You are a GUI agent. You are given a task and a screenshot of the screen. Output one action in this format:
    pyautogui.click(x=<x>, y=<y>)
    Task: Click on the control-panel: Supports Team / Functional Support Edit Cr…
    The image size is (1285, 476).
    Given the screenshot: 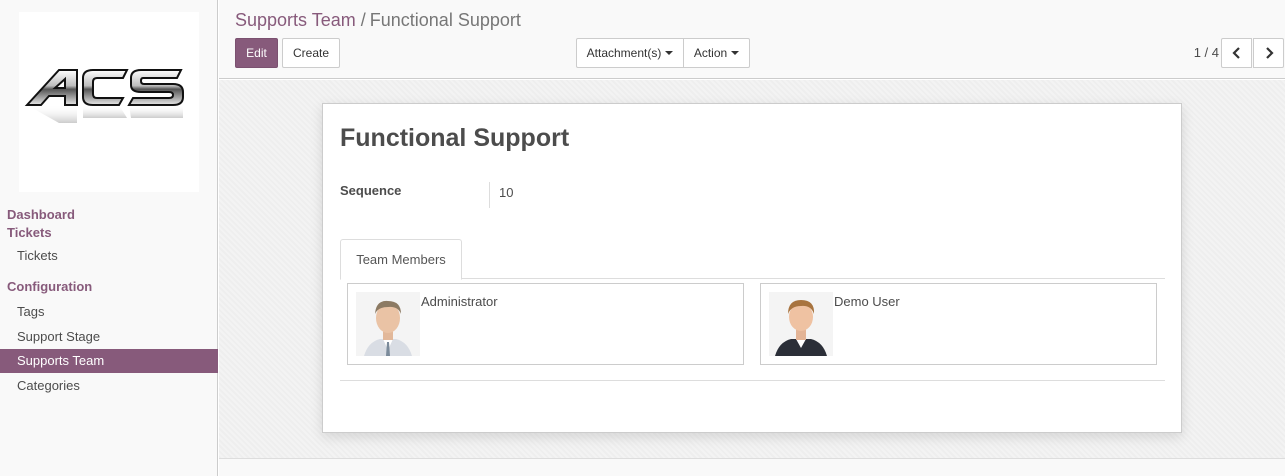 What is the action you would take?
    pyautogui.click(x=752, y=39)
    